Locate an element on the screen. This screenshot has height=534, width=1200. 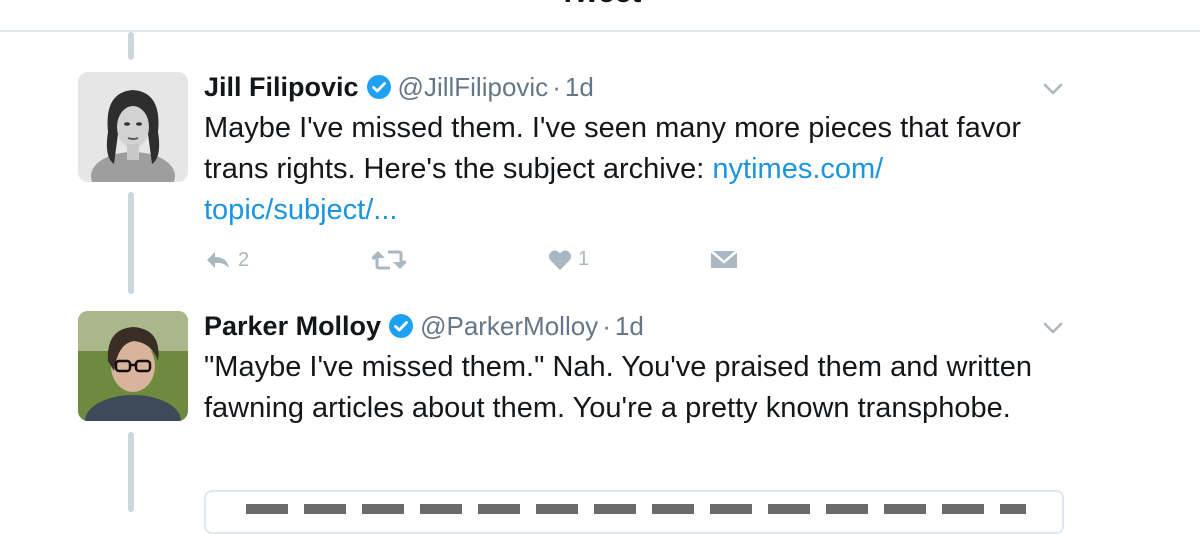
tweet-header: Parker Molloy @ParkerMolloy · 1d is located at coordinates (424, 326).